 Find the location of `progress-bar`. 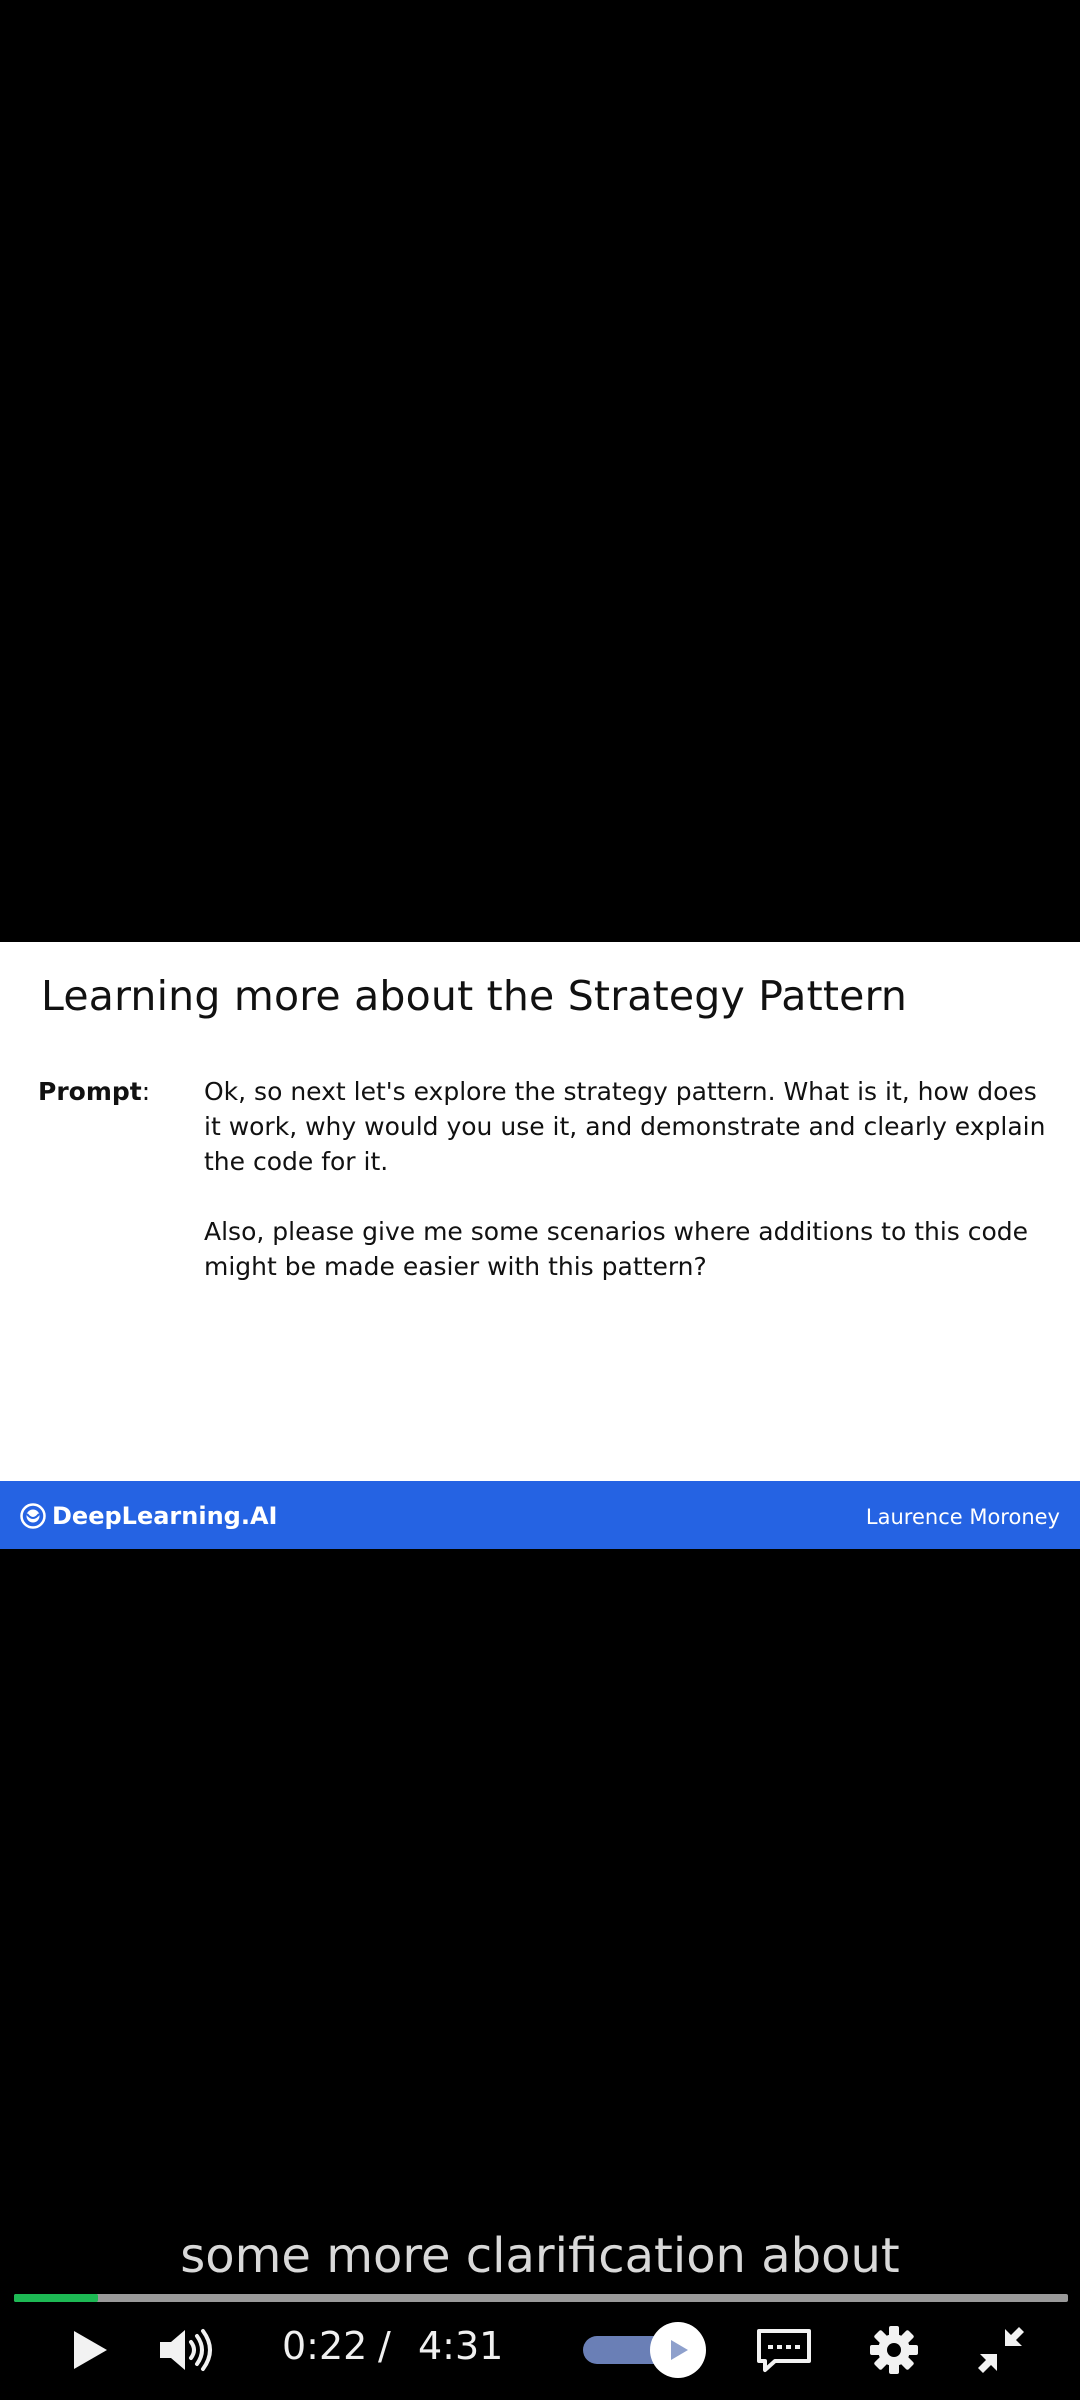

progress-bar is located at coordinates (541, 2298).